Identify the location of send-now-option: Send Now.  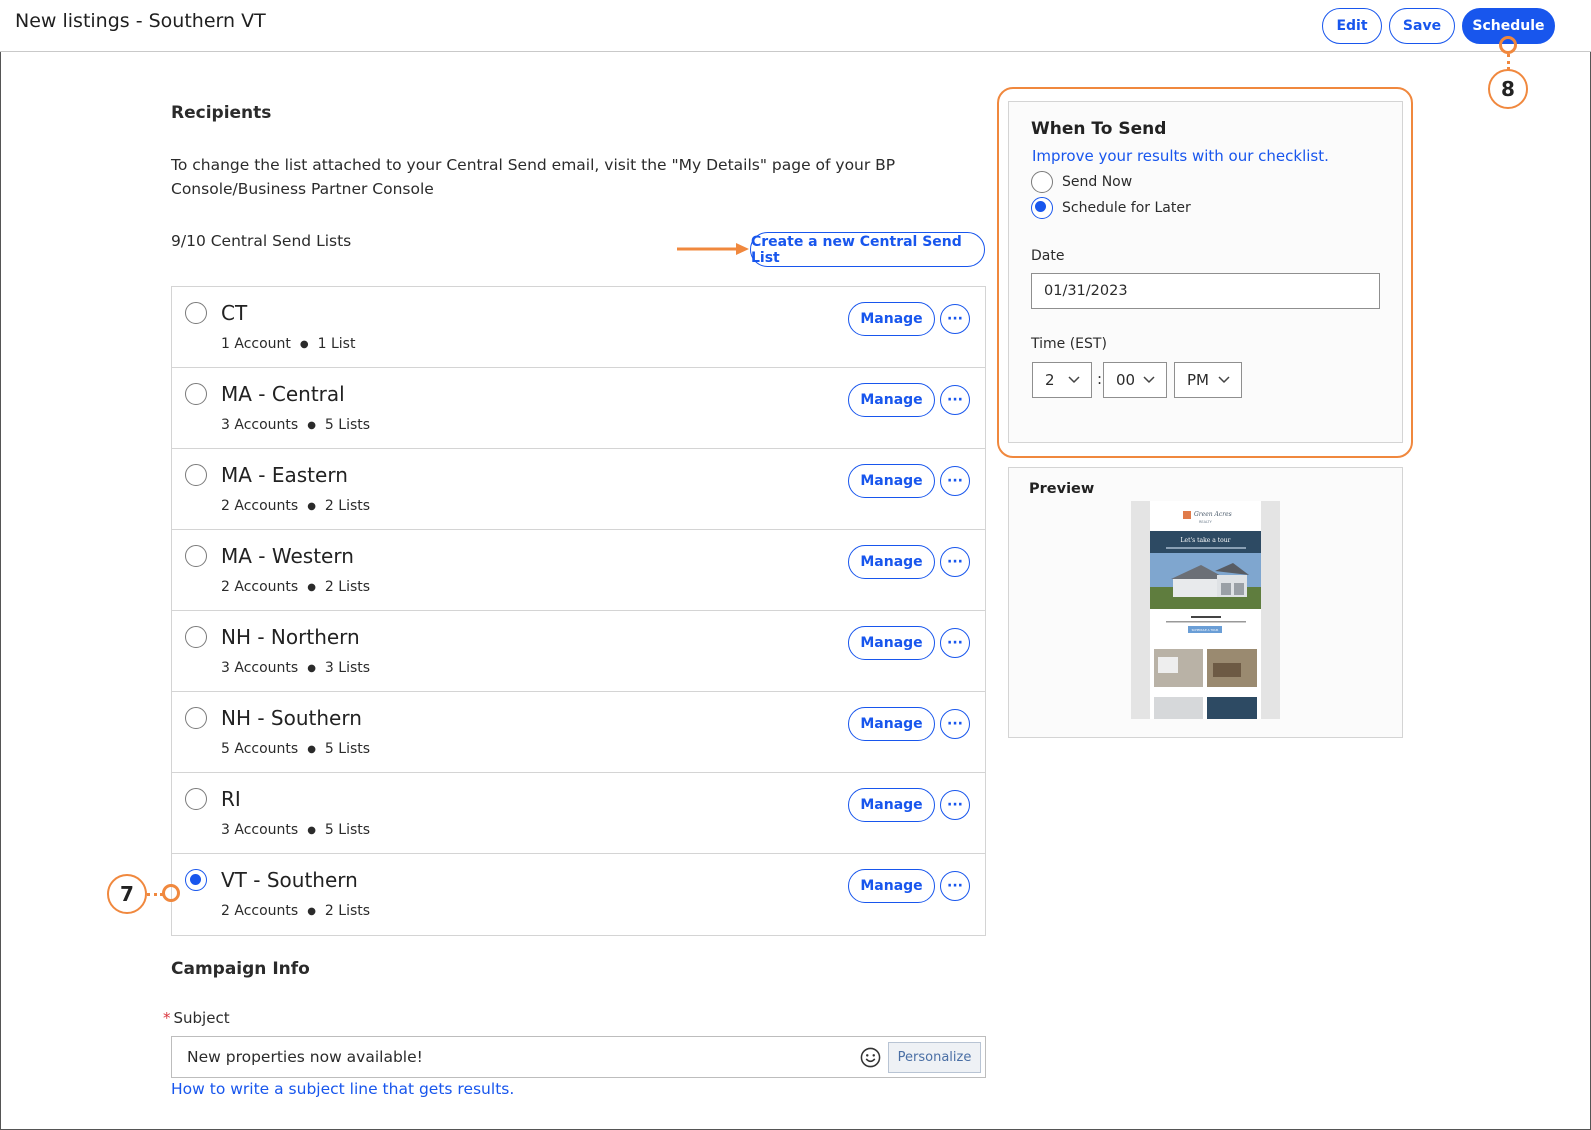
(1081, 182).